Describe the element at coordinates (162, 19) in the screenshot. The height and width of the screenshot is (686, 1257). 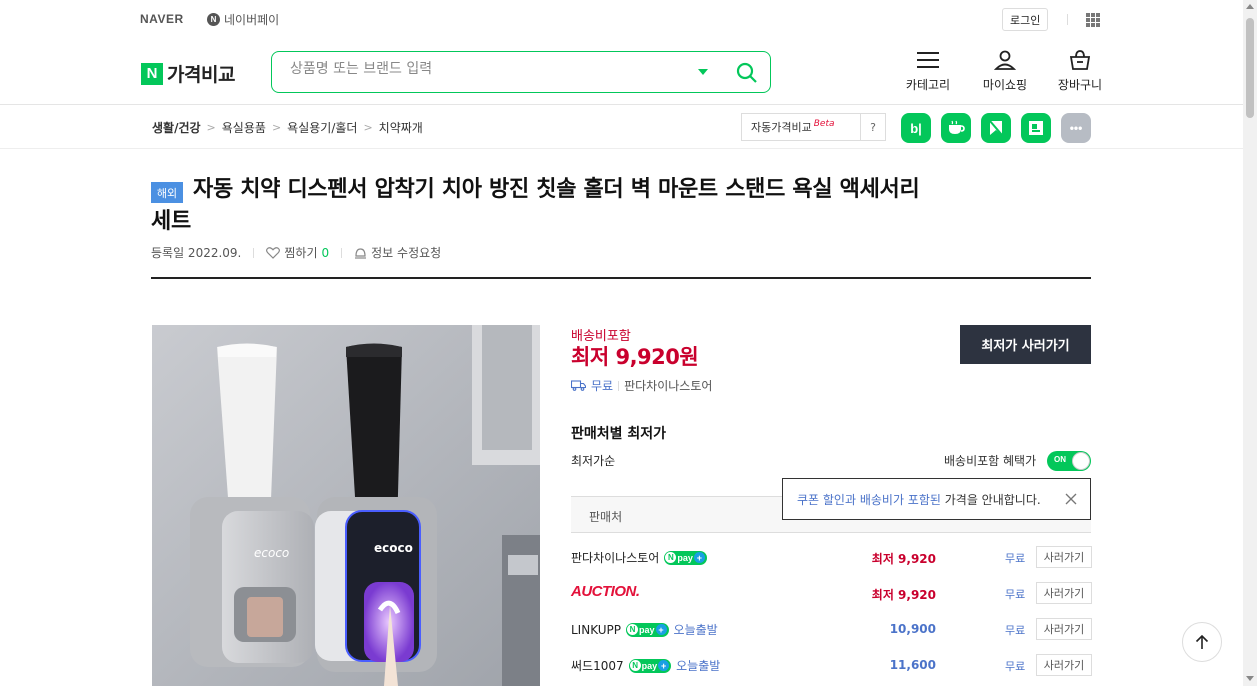
I see `naver-logo: NAVER` at that location.